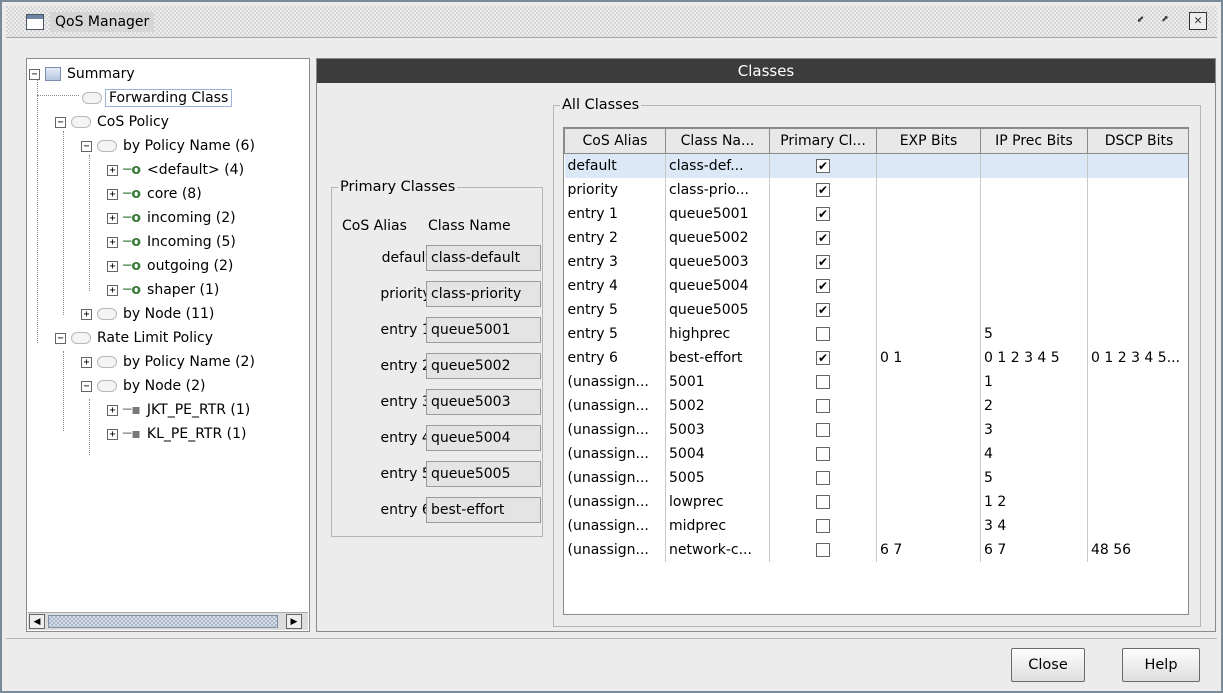 The image size is (1223, 693). I want to click on tree-item-policy-shaper: + ─o shaper (1), so click(164, 290).